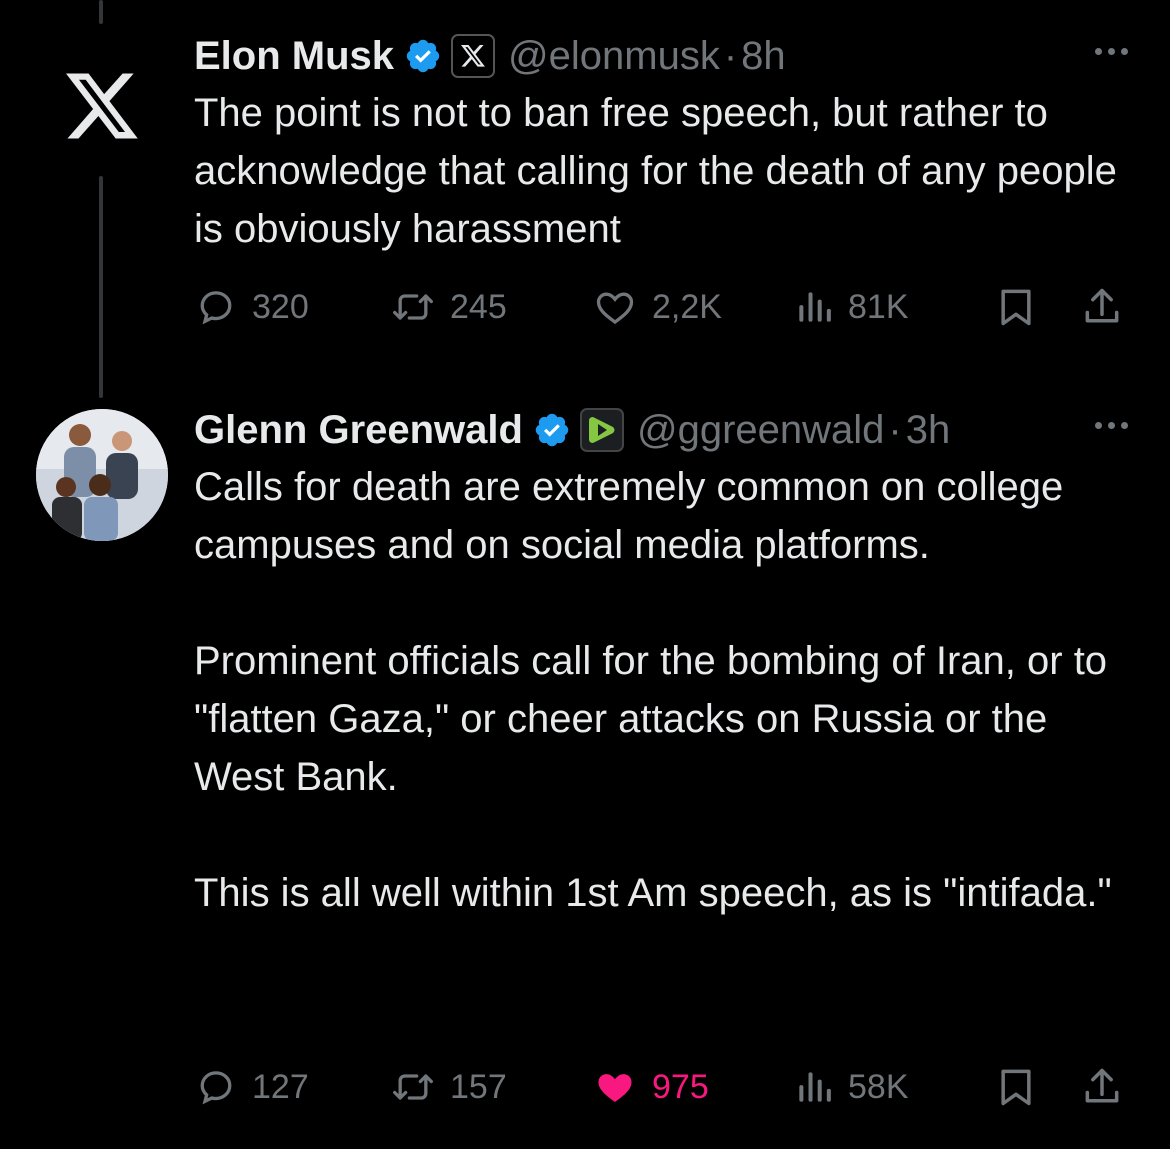 This screenshot has height=1149, width=1170. Describe the element at coordinates (650, 1087) in the screenshot. I see `like-button: 975` at that location.